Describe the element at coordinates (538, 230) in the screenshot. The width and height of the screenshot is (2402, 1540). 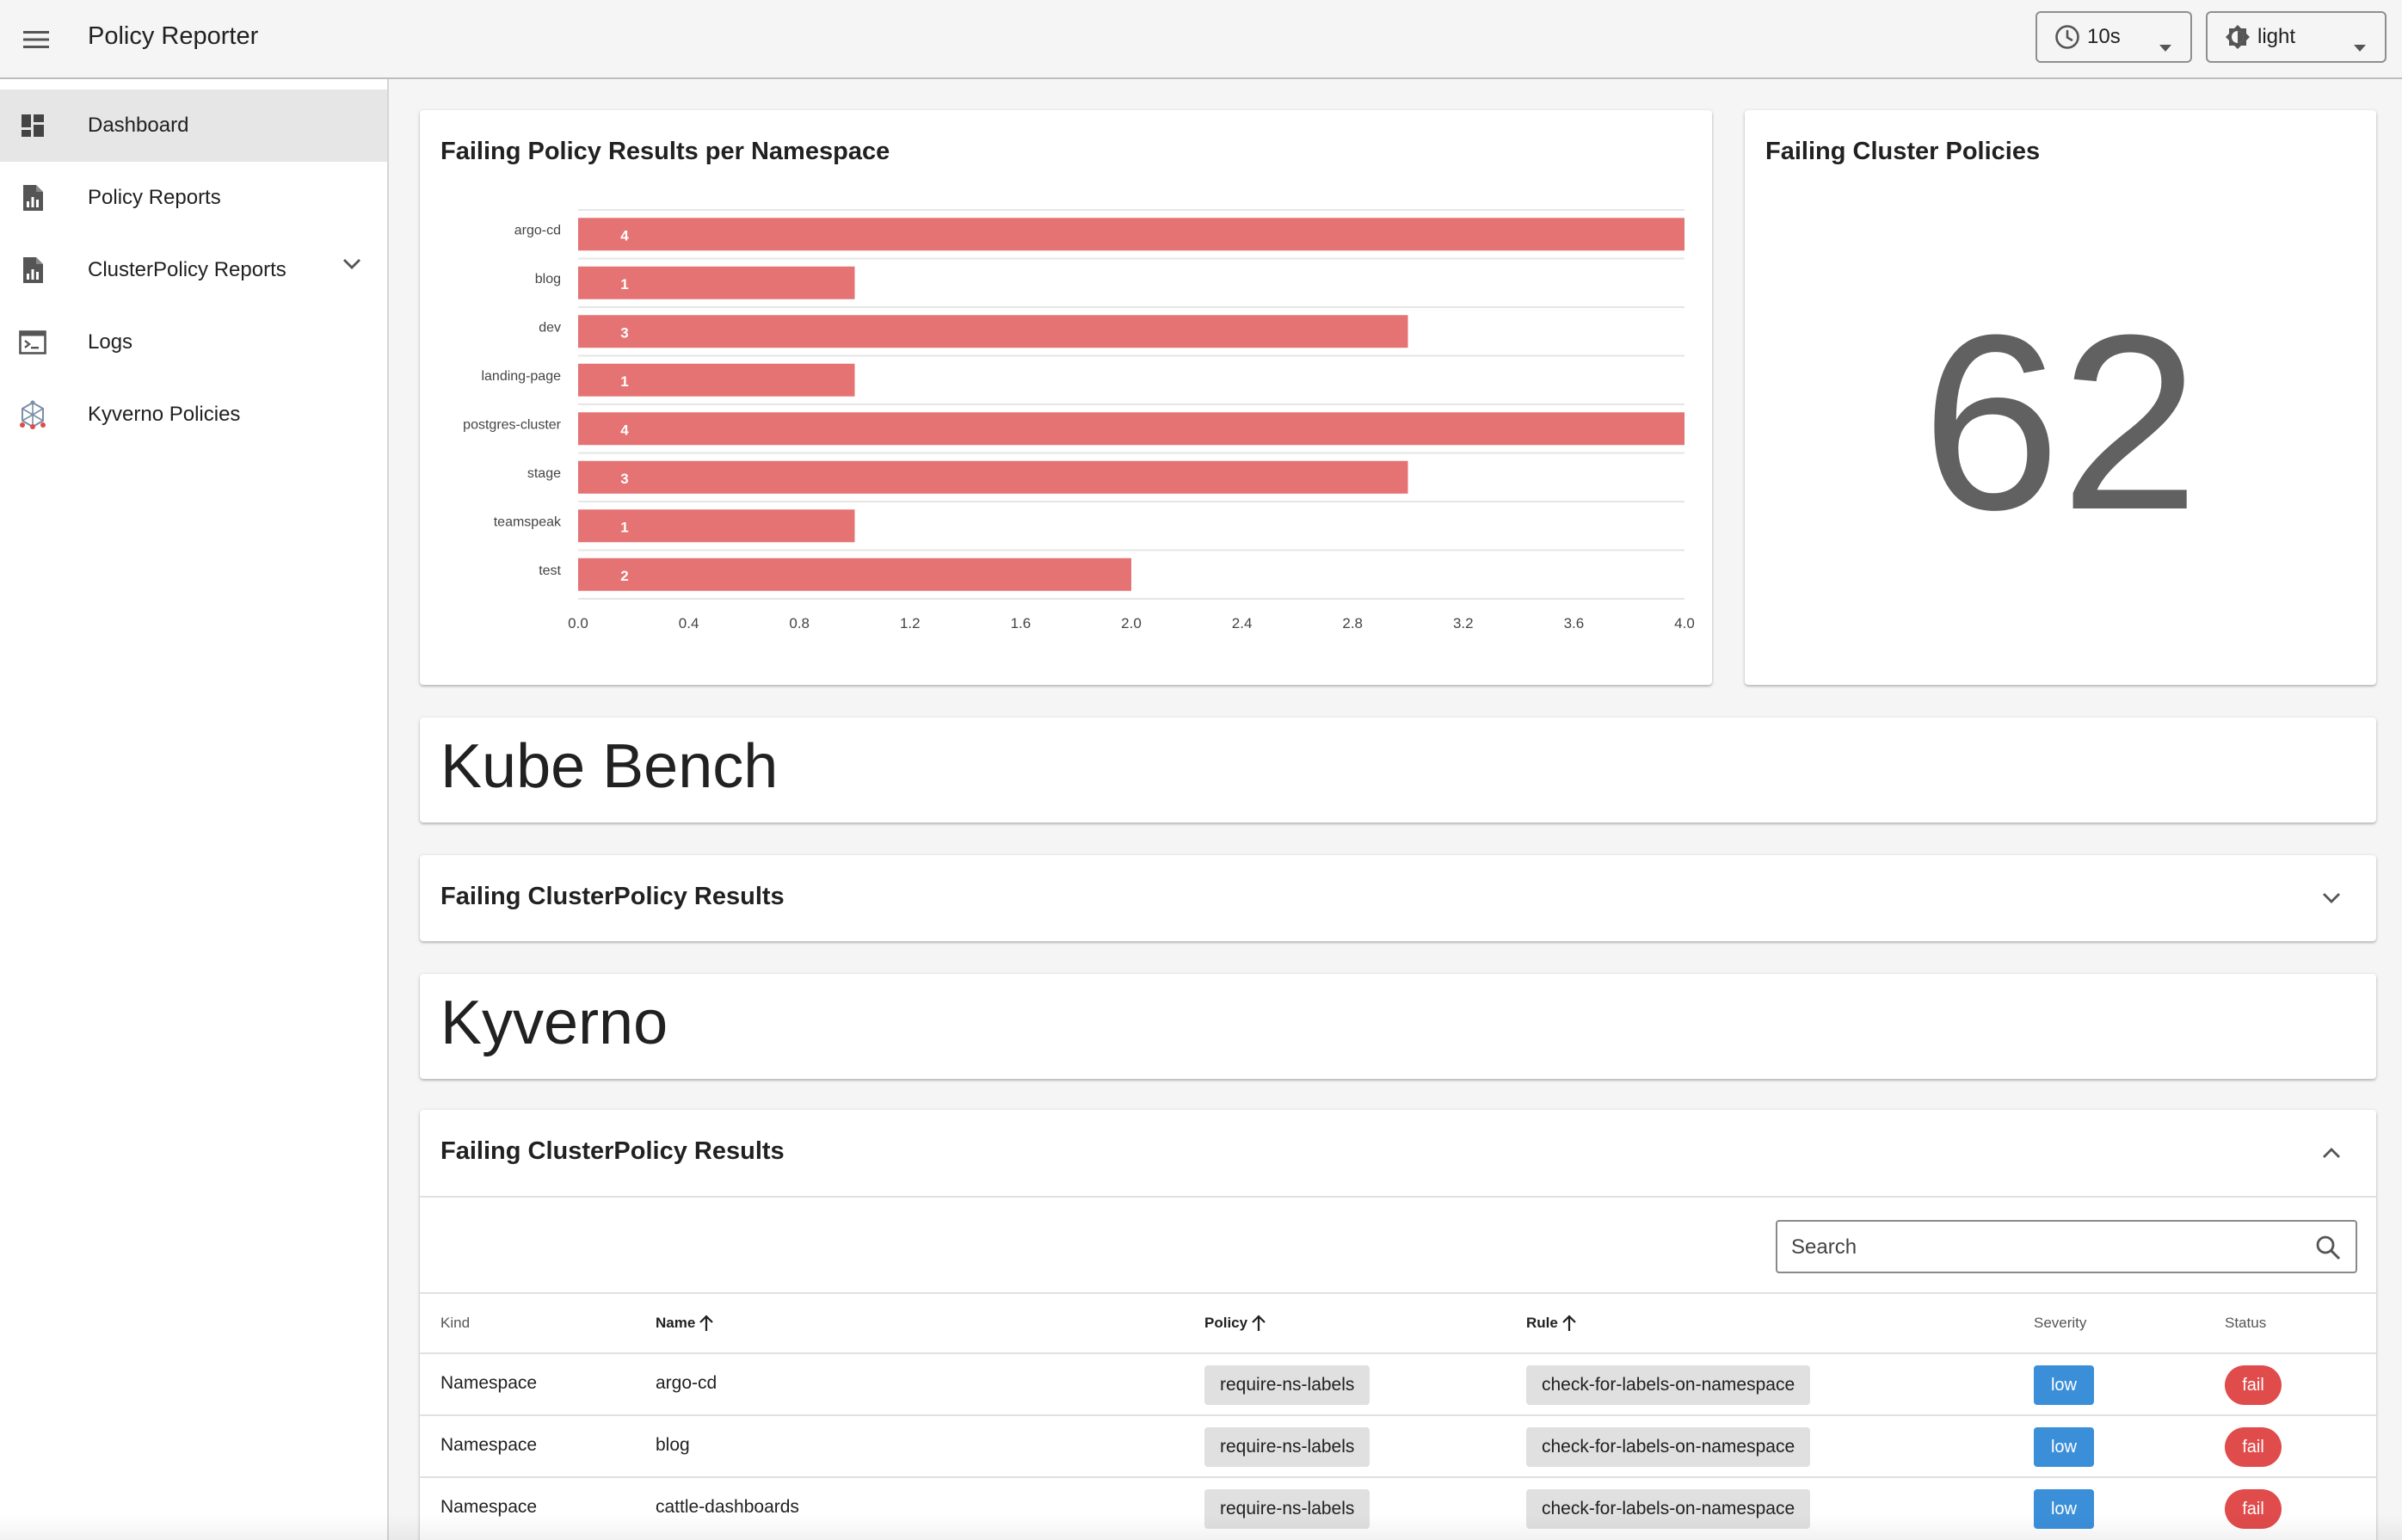
I see `chart-category-label: argo-cd` at that location.